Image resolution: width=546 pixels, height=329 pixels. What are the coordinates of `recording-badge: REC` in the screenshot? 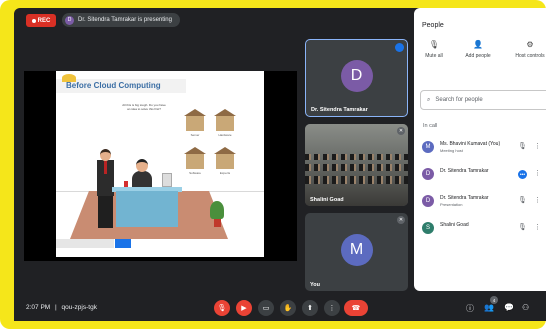 It's located at (41, 20).